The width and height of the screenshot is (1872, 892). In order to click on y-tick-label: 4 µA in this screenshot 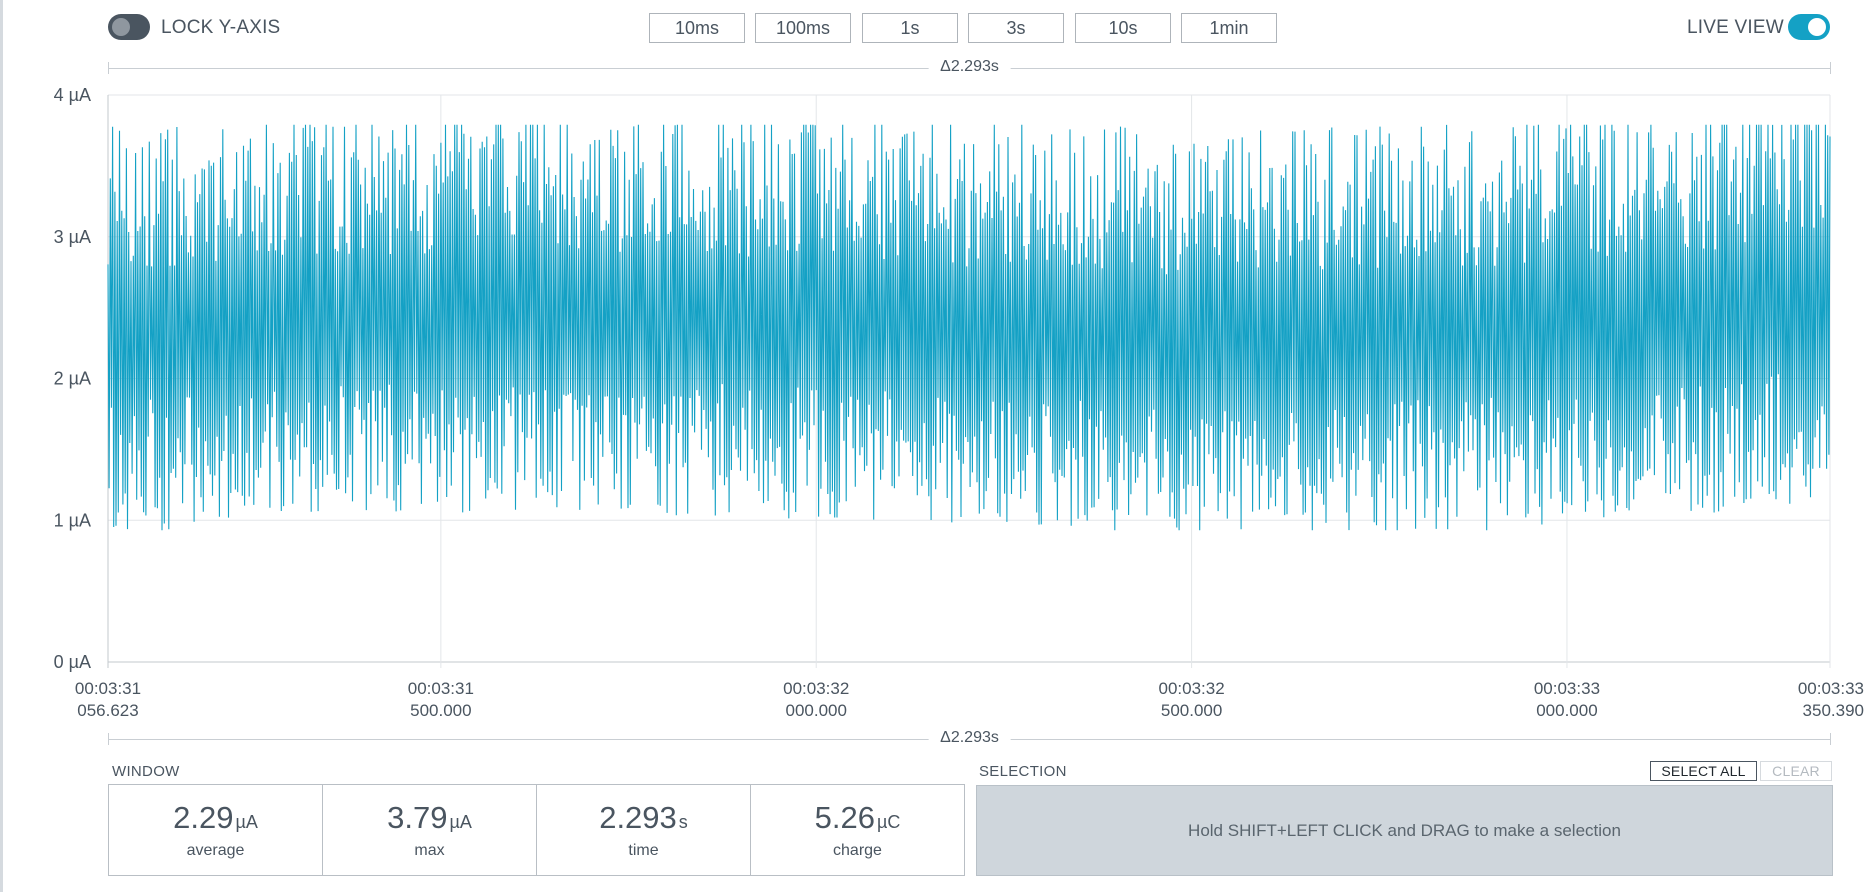, I will do `click(72, 95)`.